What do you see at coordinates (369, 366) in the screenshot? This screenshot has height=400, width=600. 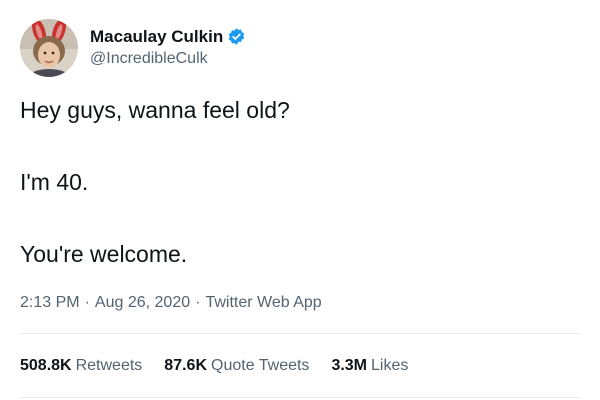 I see `likes-stat: 3.3M Likes` at bounding box center [369, 366].